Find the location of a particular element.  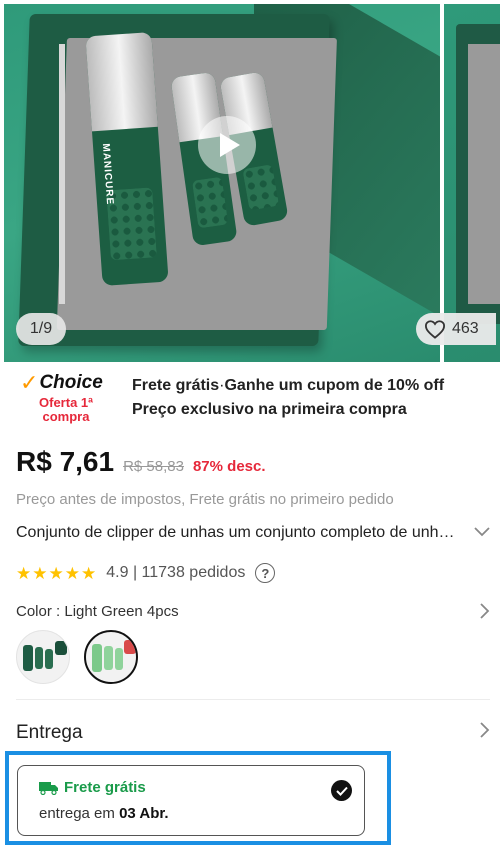

delivery-title: Entrega is located at coordinates (49, 732).